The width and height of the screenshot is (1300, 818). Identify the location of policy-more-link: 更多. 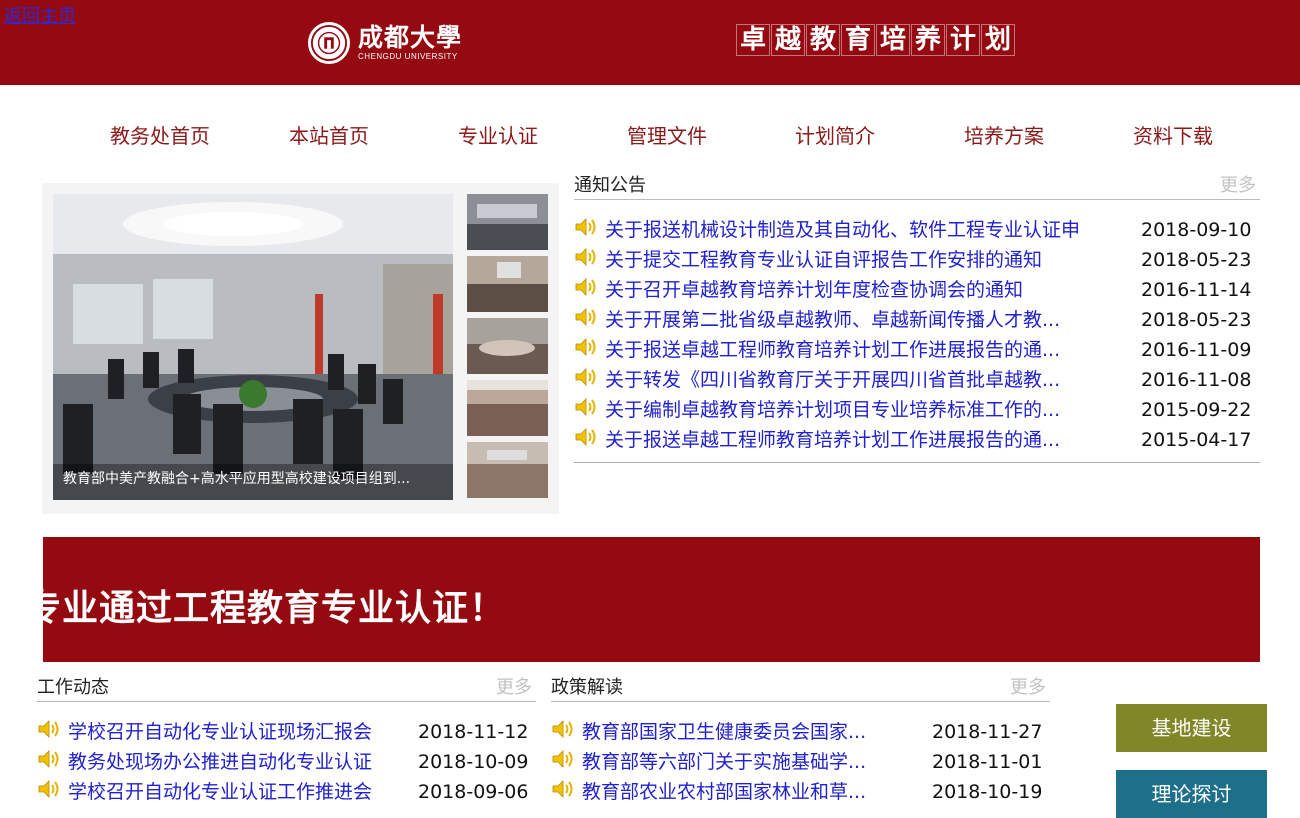
(1028, 686).